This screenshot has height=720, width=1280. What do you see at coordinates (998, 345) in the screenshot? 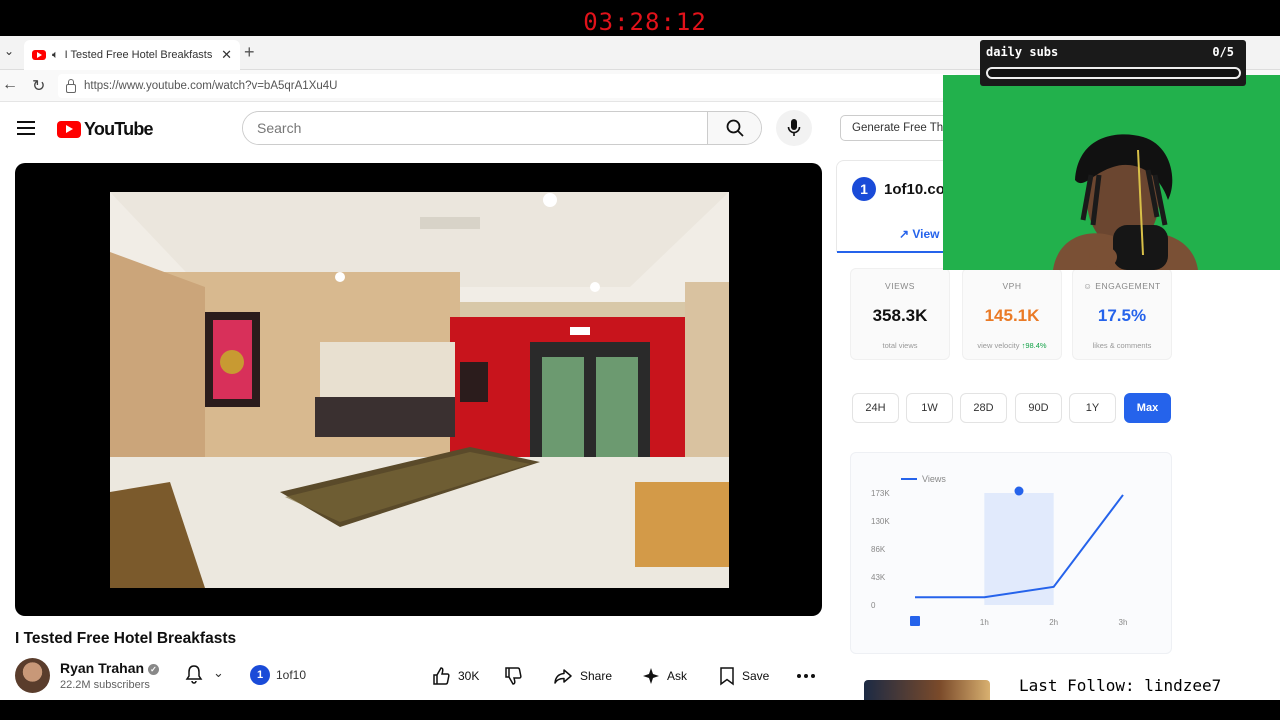
I see `stat-caption-text: view velocity` at bounding box center [998, 345].